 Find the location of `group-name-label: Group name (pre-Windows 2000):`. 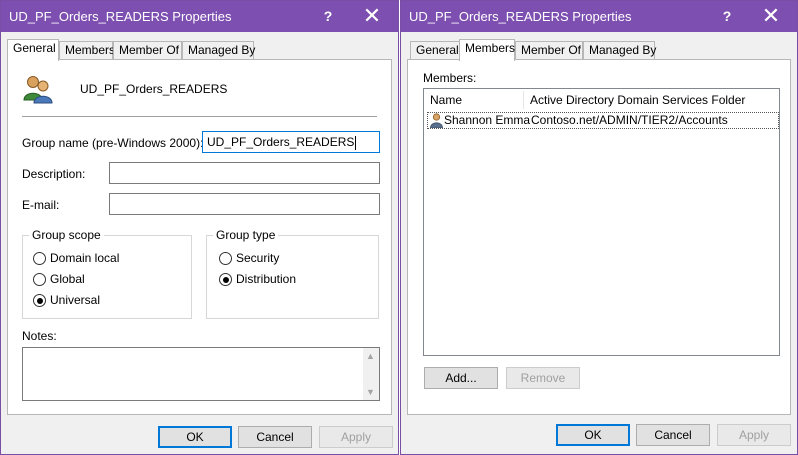

group-name-label: Group name (pre-Windows 2000): is located at coordinates (113, 143).